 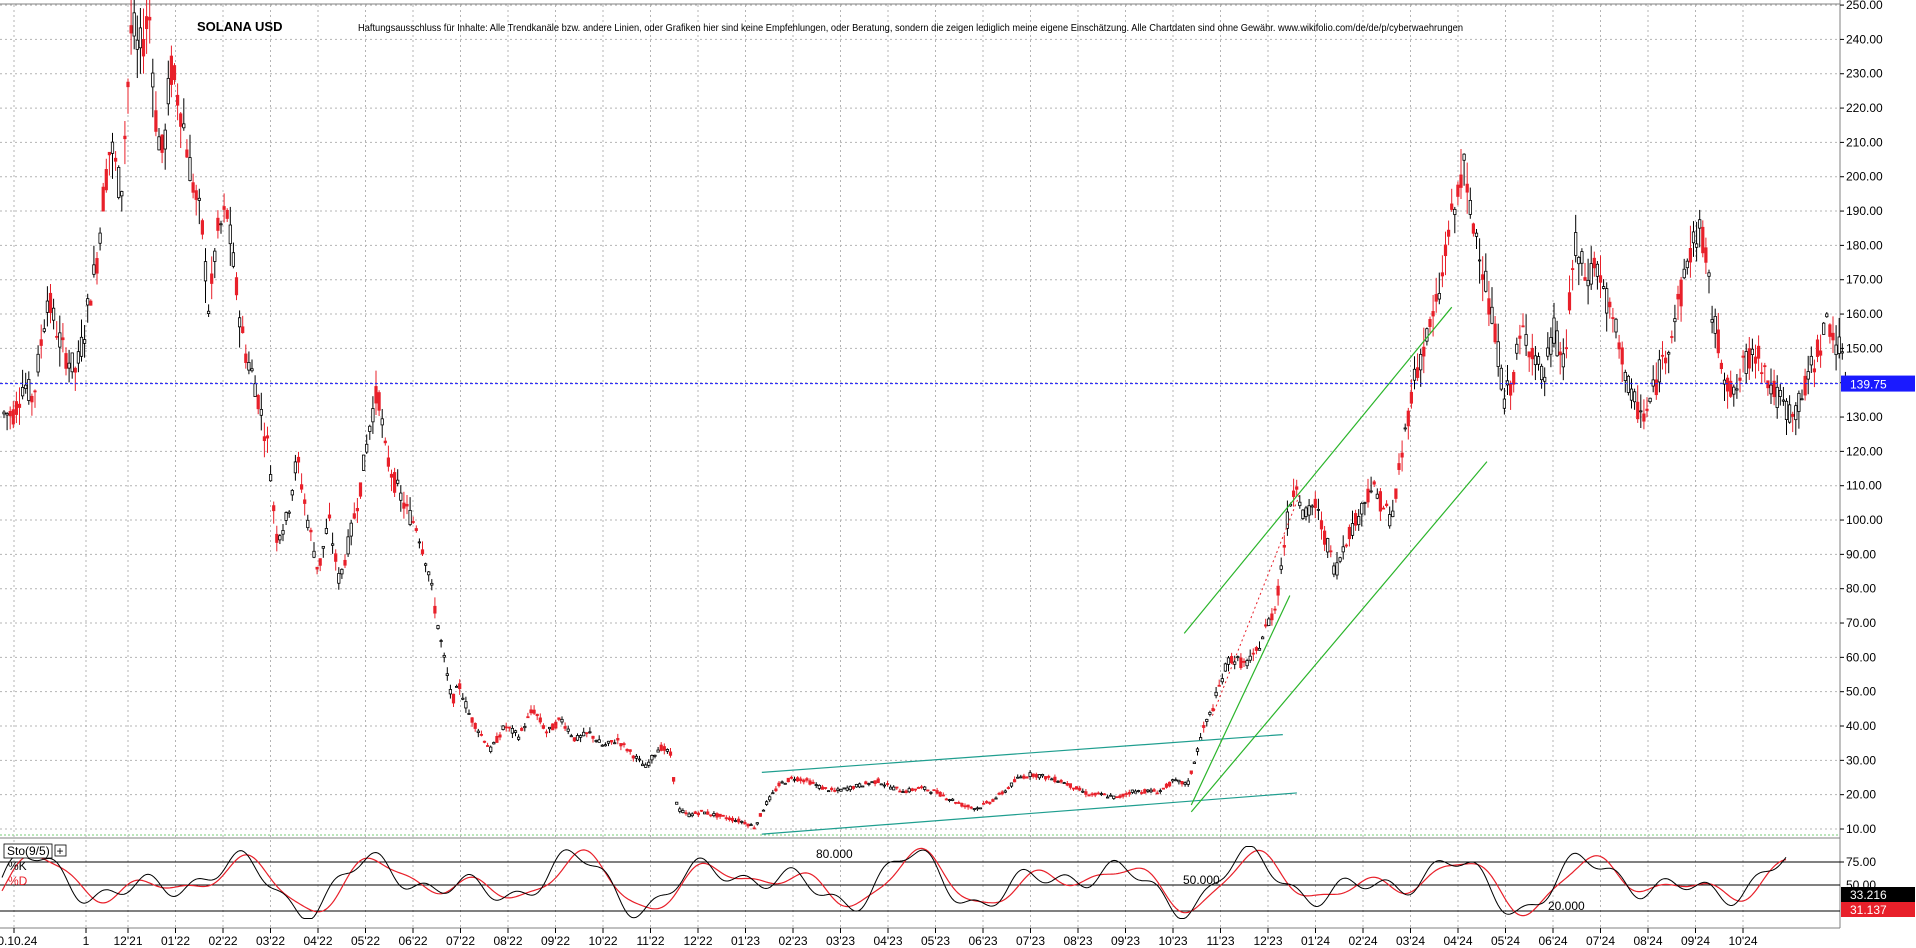 What do you see at coordinates (28, 851) in the screenshot?
I see `stochastic-name: Sto(9/5)` at bounding box center [28, 851].